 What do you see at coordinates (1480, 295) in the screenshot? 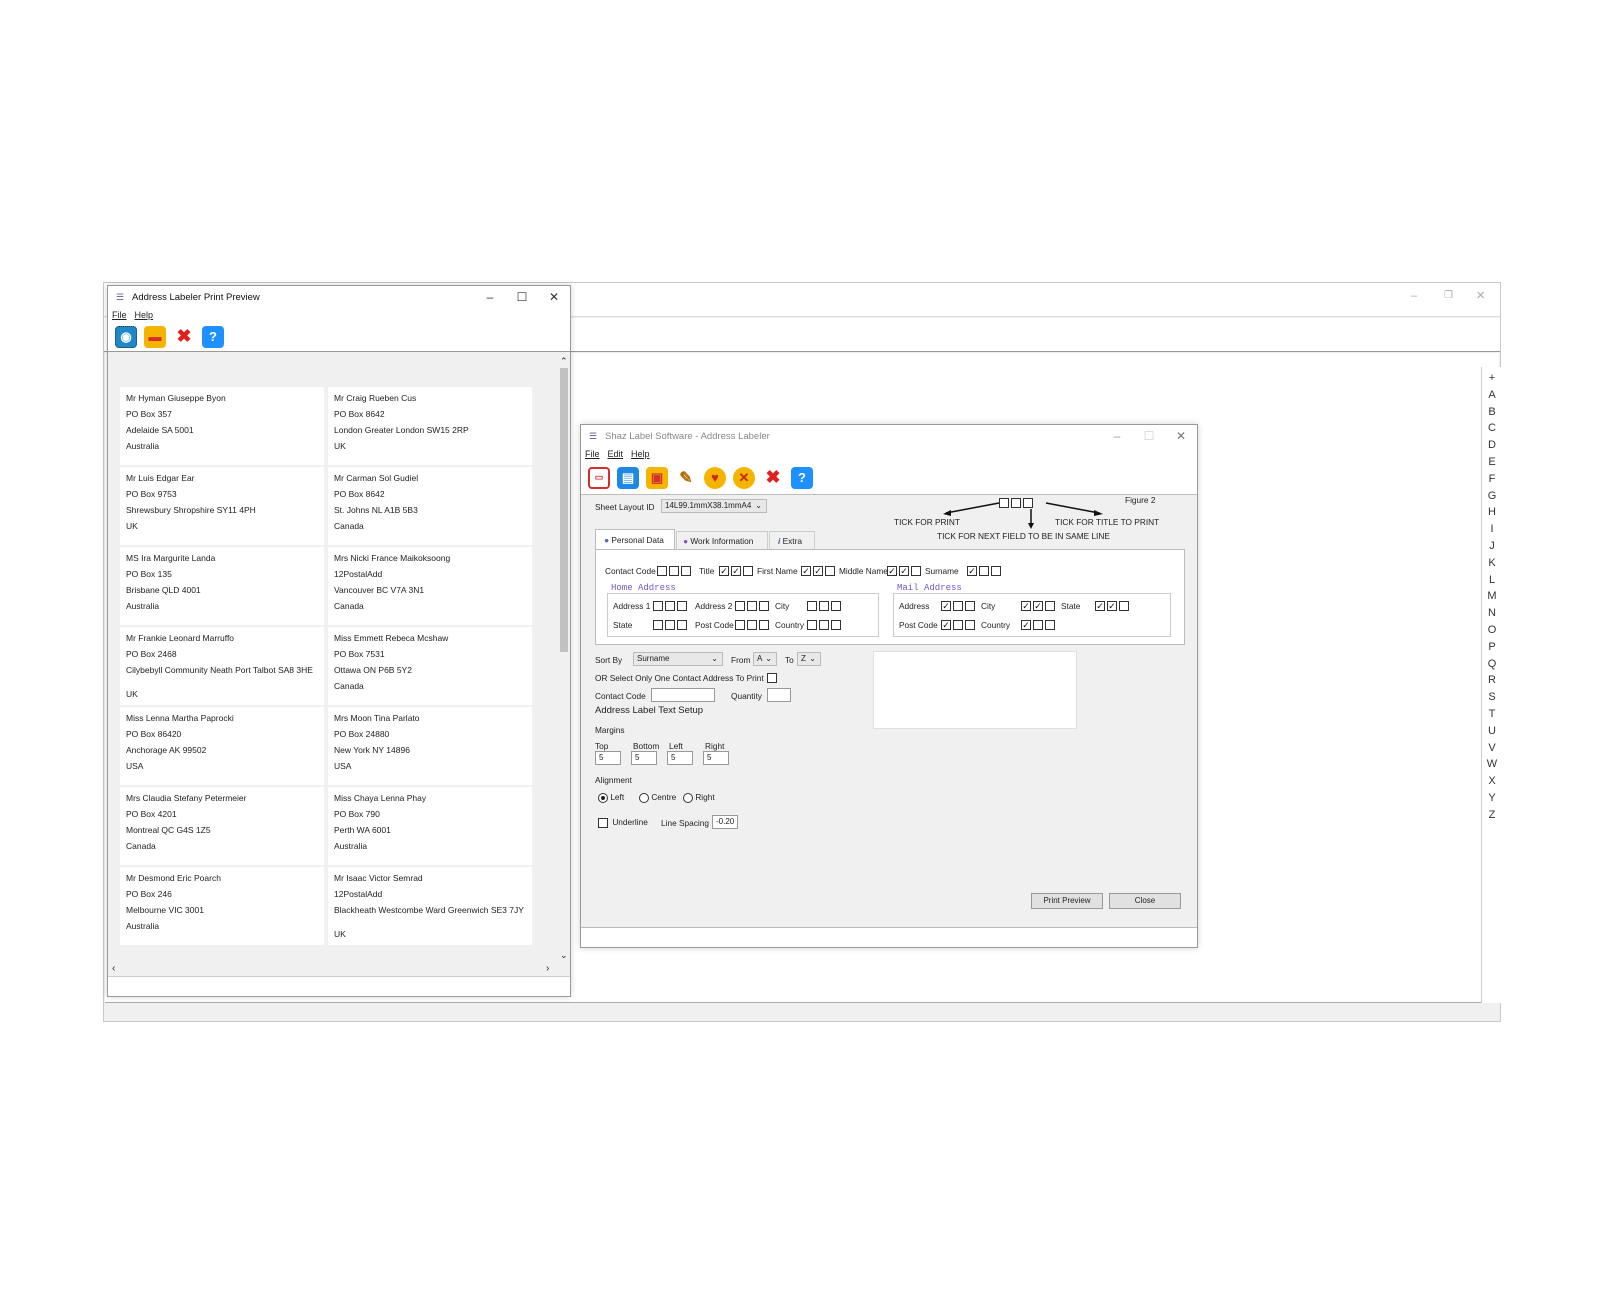
I see `background-close-button: ✕` at bounding box center [1480, 295].